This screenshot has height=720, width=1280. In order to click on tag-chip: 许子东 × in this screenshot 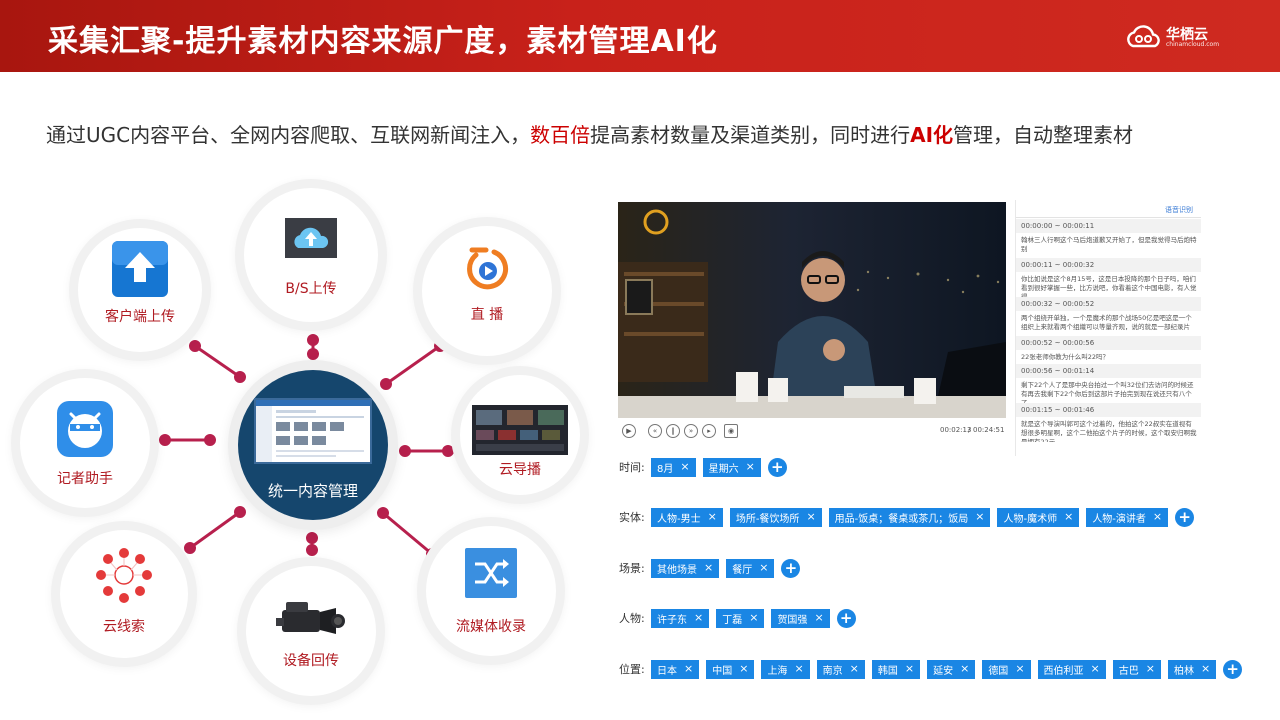, I will do `click(680, 618)`.